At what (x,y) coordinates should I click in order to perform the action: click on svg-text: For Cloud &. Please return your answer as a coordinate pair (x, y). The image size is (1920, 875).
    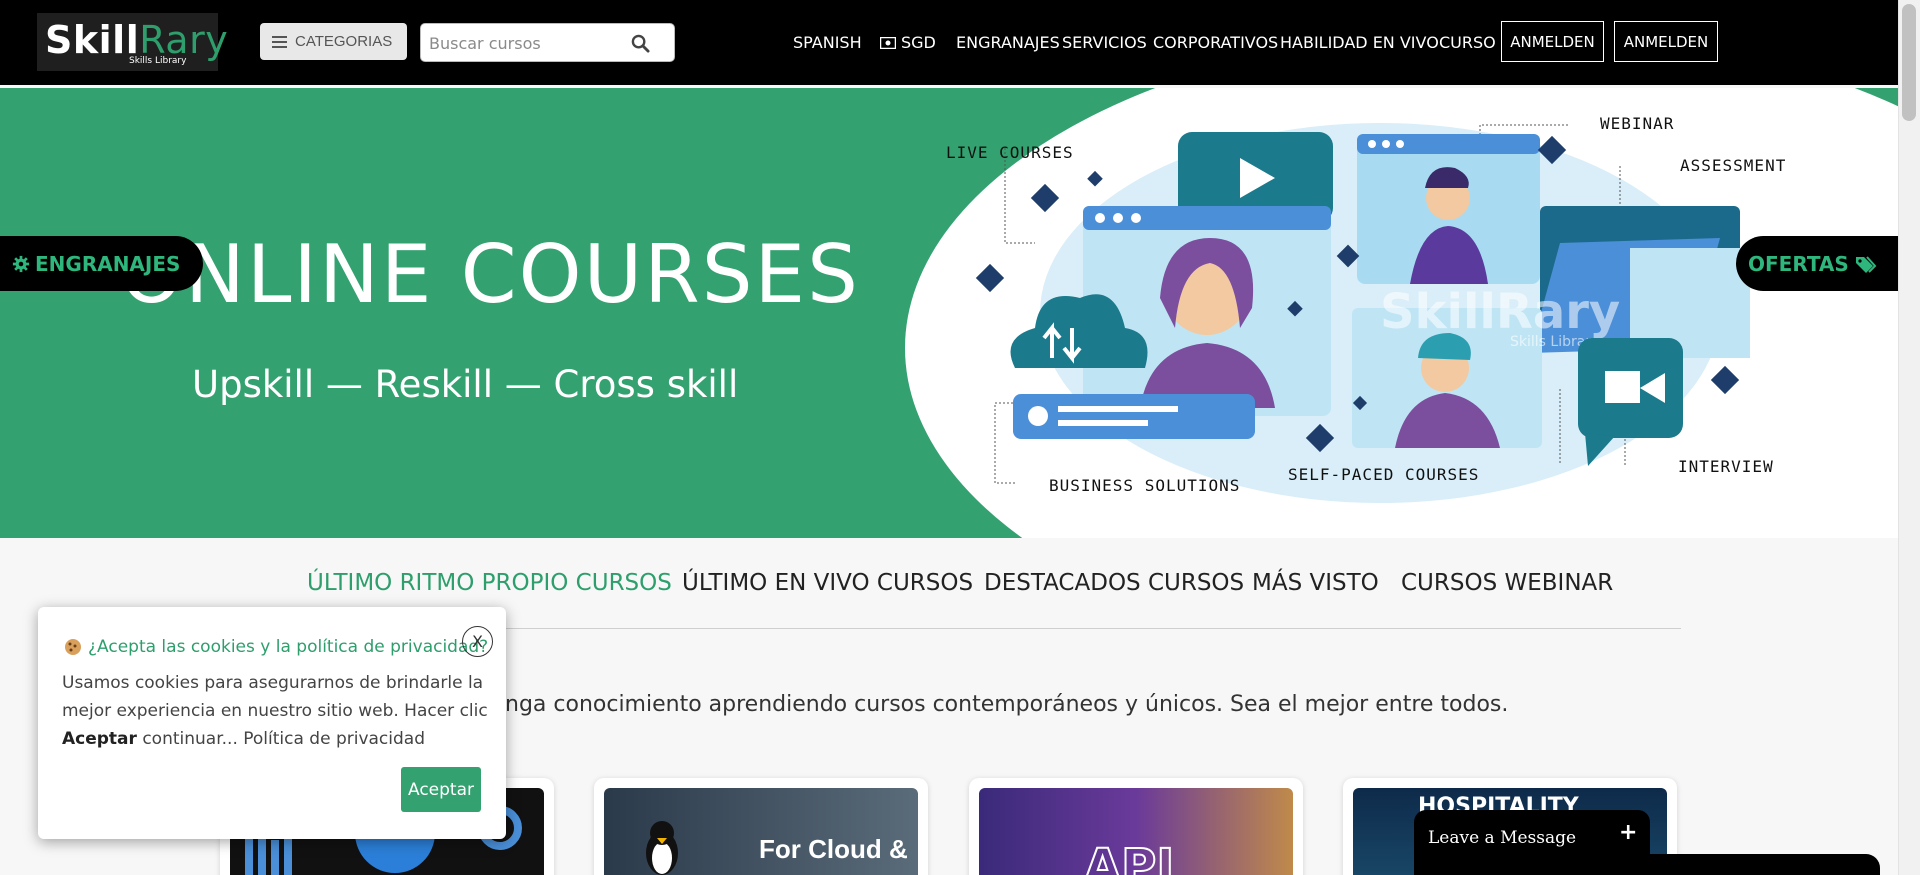
    Looking at the image, I should click on (833, 849).